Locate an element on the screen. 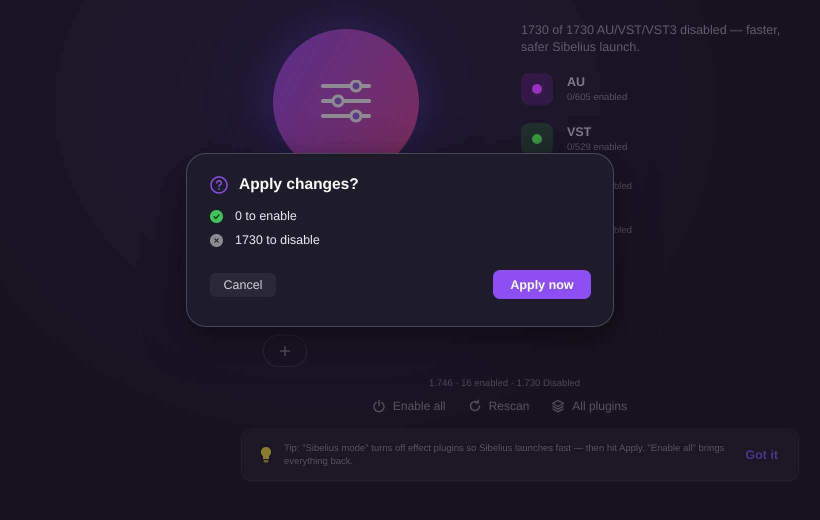 The height and width of the screenshot is (520, 820). action-button: Enable all is located at coordinates (409, 406).